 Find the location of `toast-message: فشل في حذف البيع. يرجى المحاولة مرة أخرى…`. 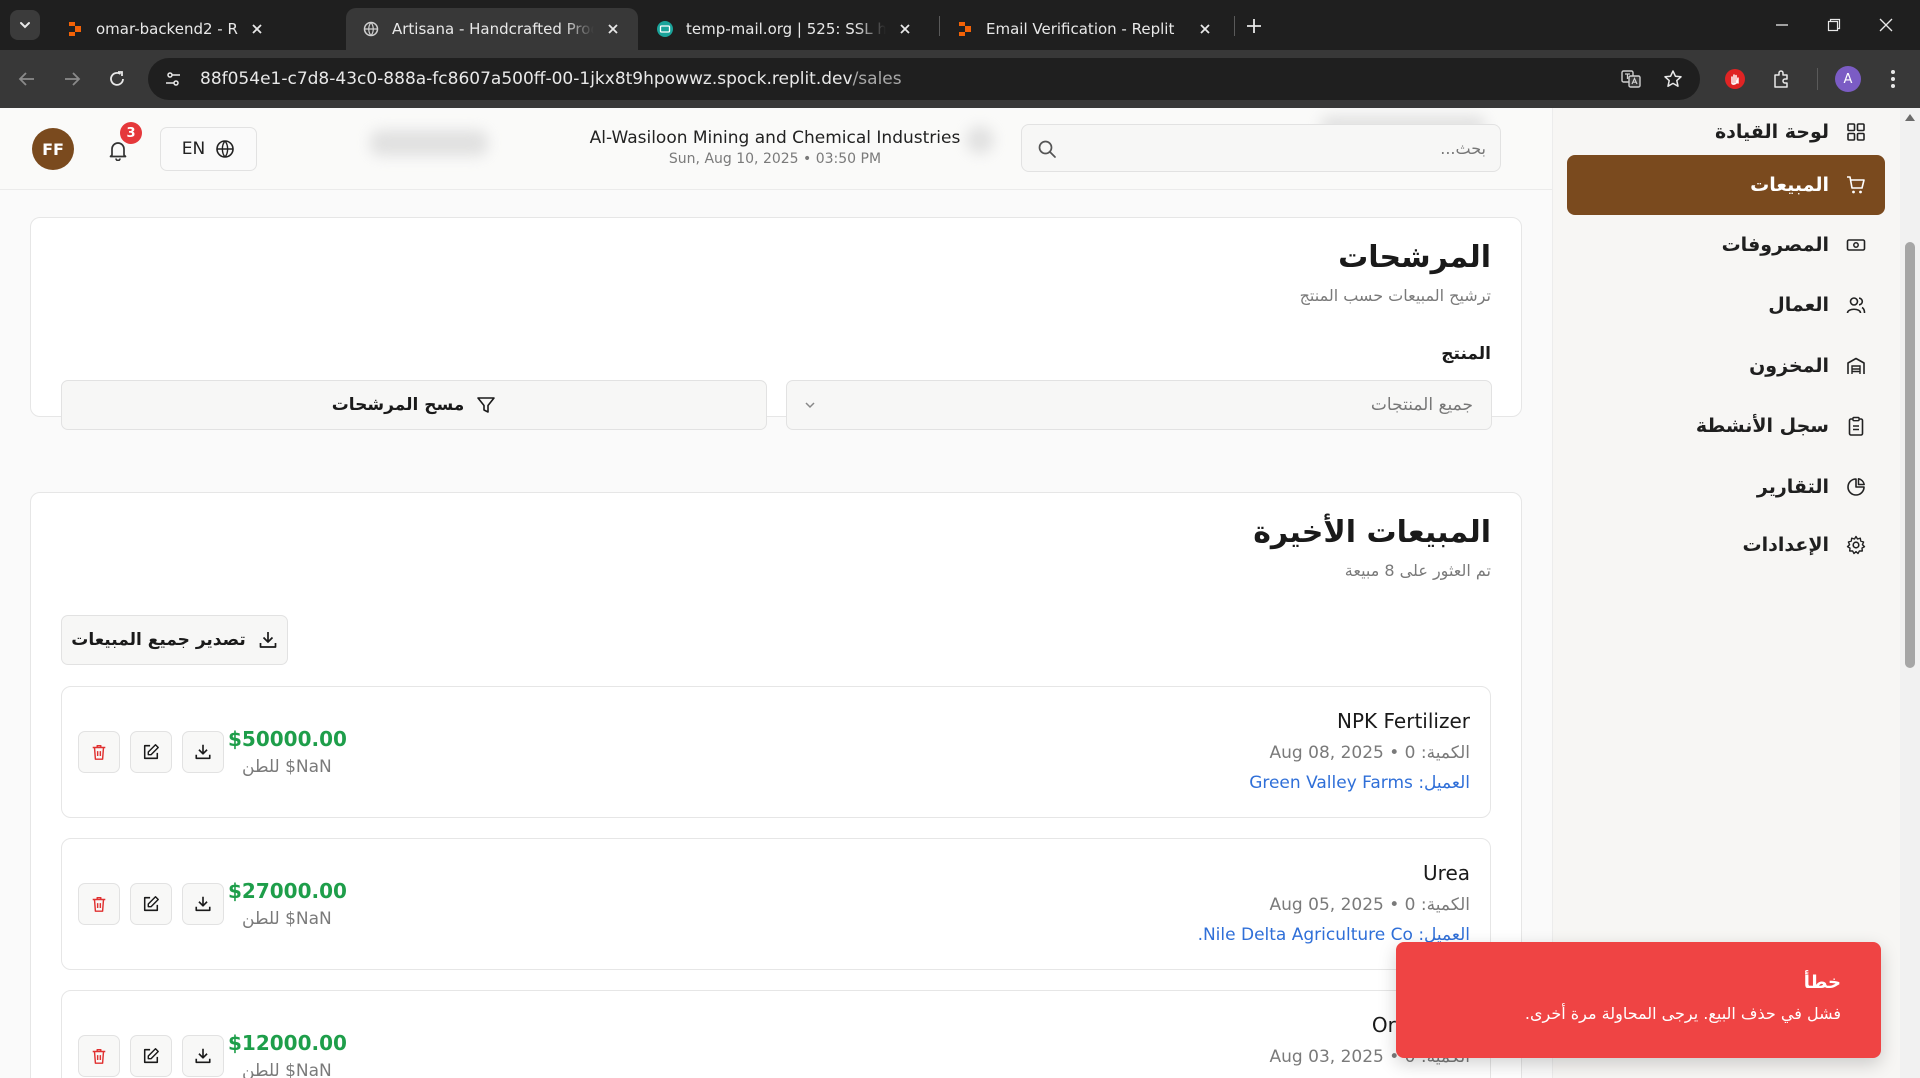

toast-message: فشل في حذف البيع. يرجى المحاولة مرة أخرى… is located at coordinates (1682, 1013).